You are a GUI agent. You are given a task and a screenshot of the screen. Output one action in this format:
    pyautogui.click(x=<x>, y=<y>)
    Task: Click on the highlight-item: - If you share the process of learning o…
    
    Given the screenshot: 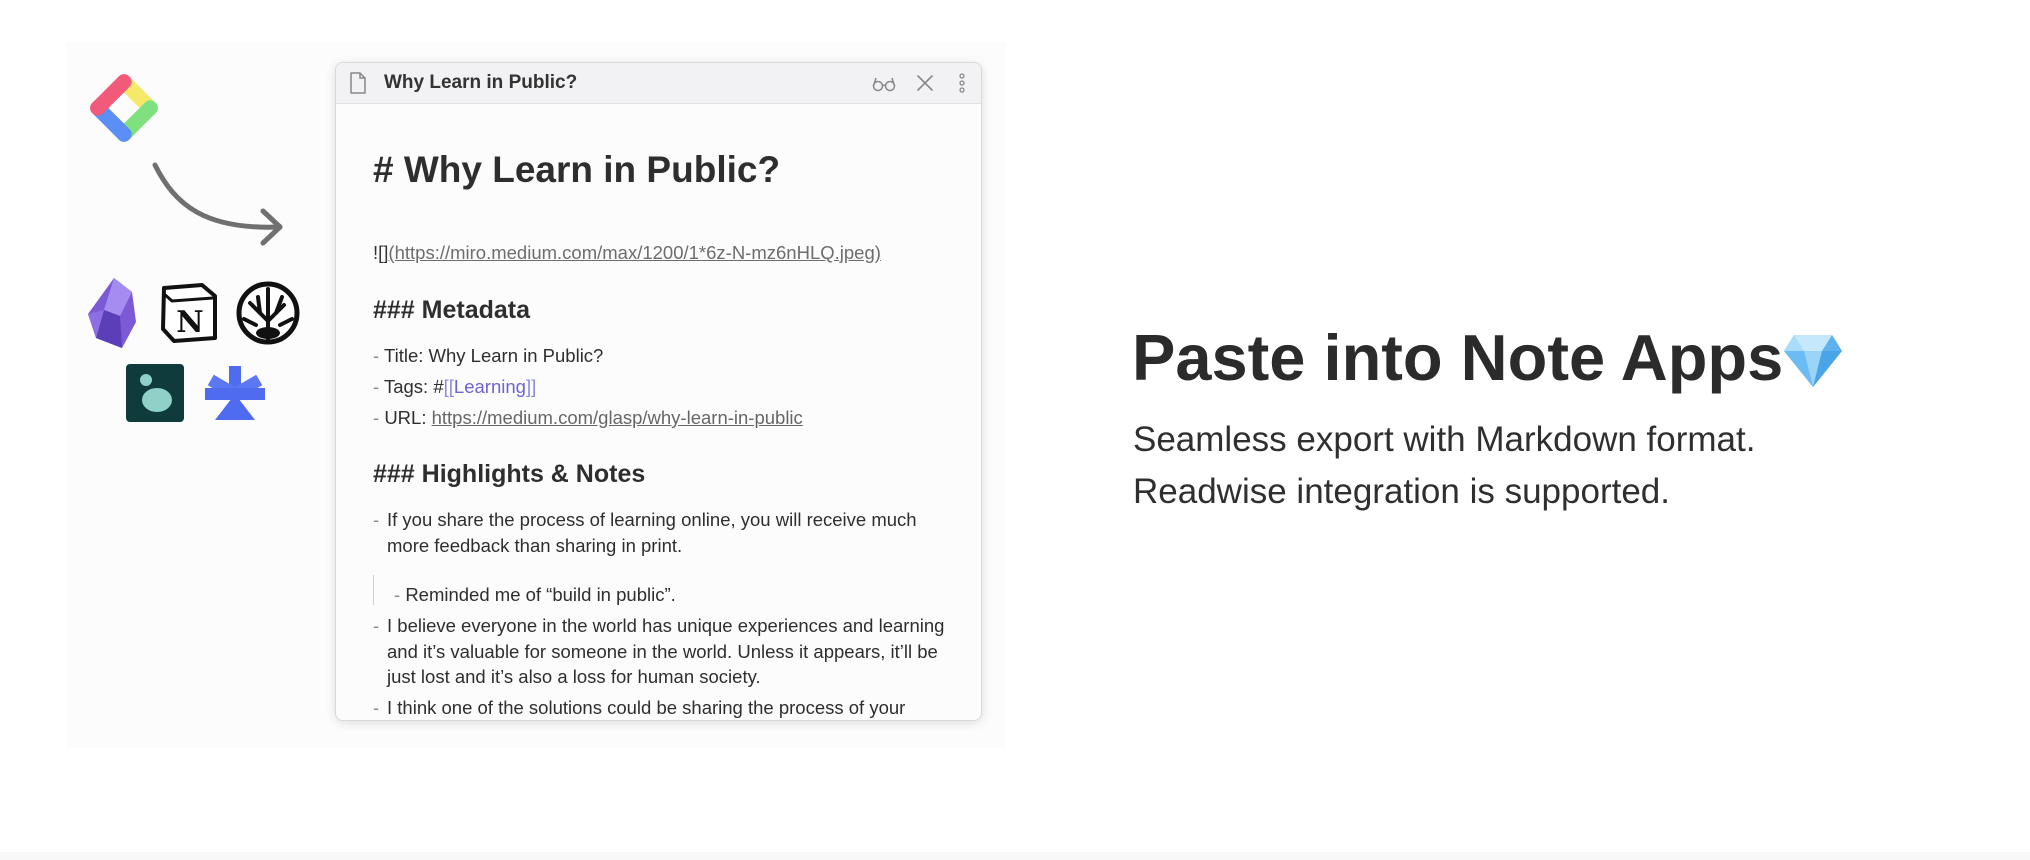 What is the action you would take?
    pyautogui.click(x=645, y=532)
    